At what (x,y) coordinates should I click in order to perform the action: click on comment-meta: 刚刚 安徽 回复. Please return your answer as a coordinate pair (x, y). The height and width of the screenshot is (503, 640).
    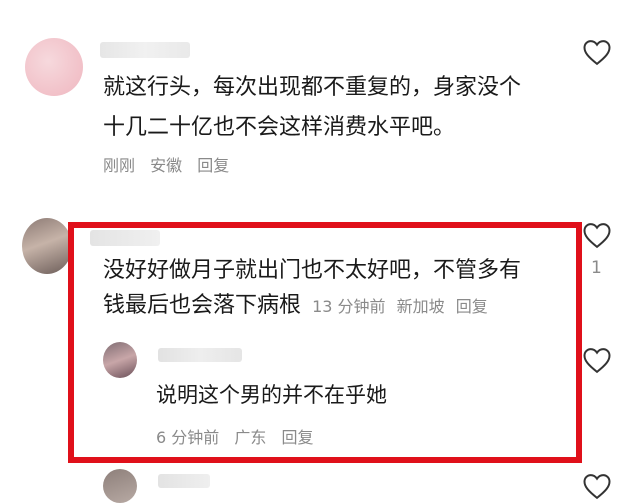
    Looking at the image, I should click on (171, 164).